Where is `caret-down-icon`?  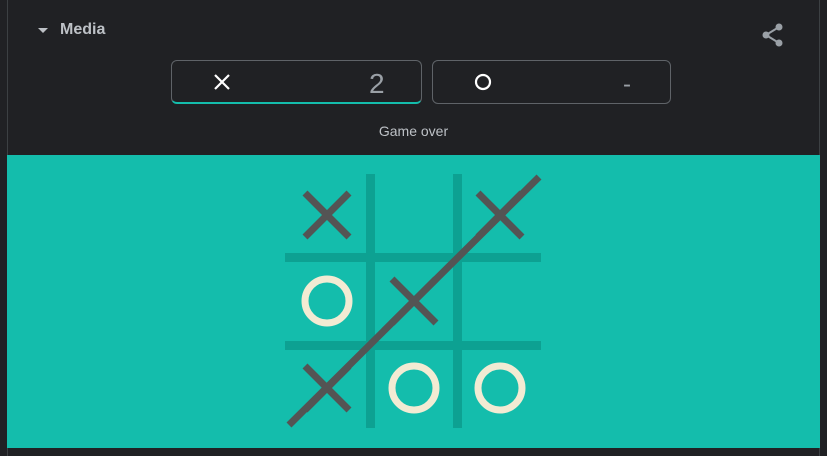 caret-down-icon is located at coordinates (43, 30).